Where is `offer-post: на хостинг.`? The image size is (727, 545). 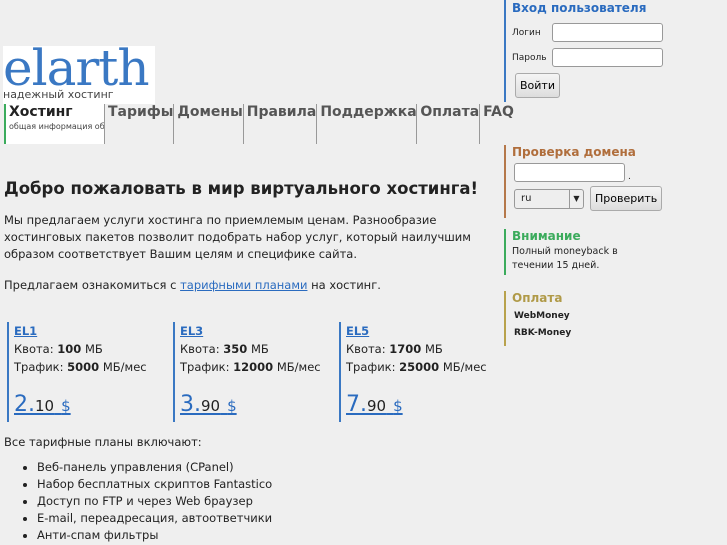
offer-post: на хостинг. is located at coordinates (344, 285).